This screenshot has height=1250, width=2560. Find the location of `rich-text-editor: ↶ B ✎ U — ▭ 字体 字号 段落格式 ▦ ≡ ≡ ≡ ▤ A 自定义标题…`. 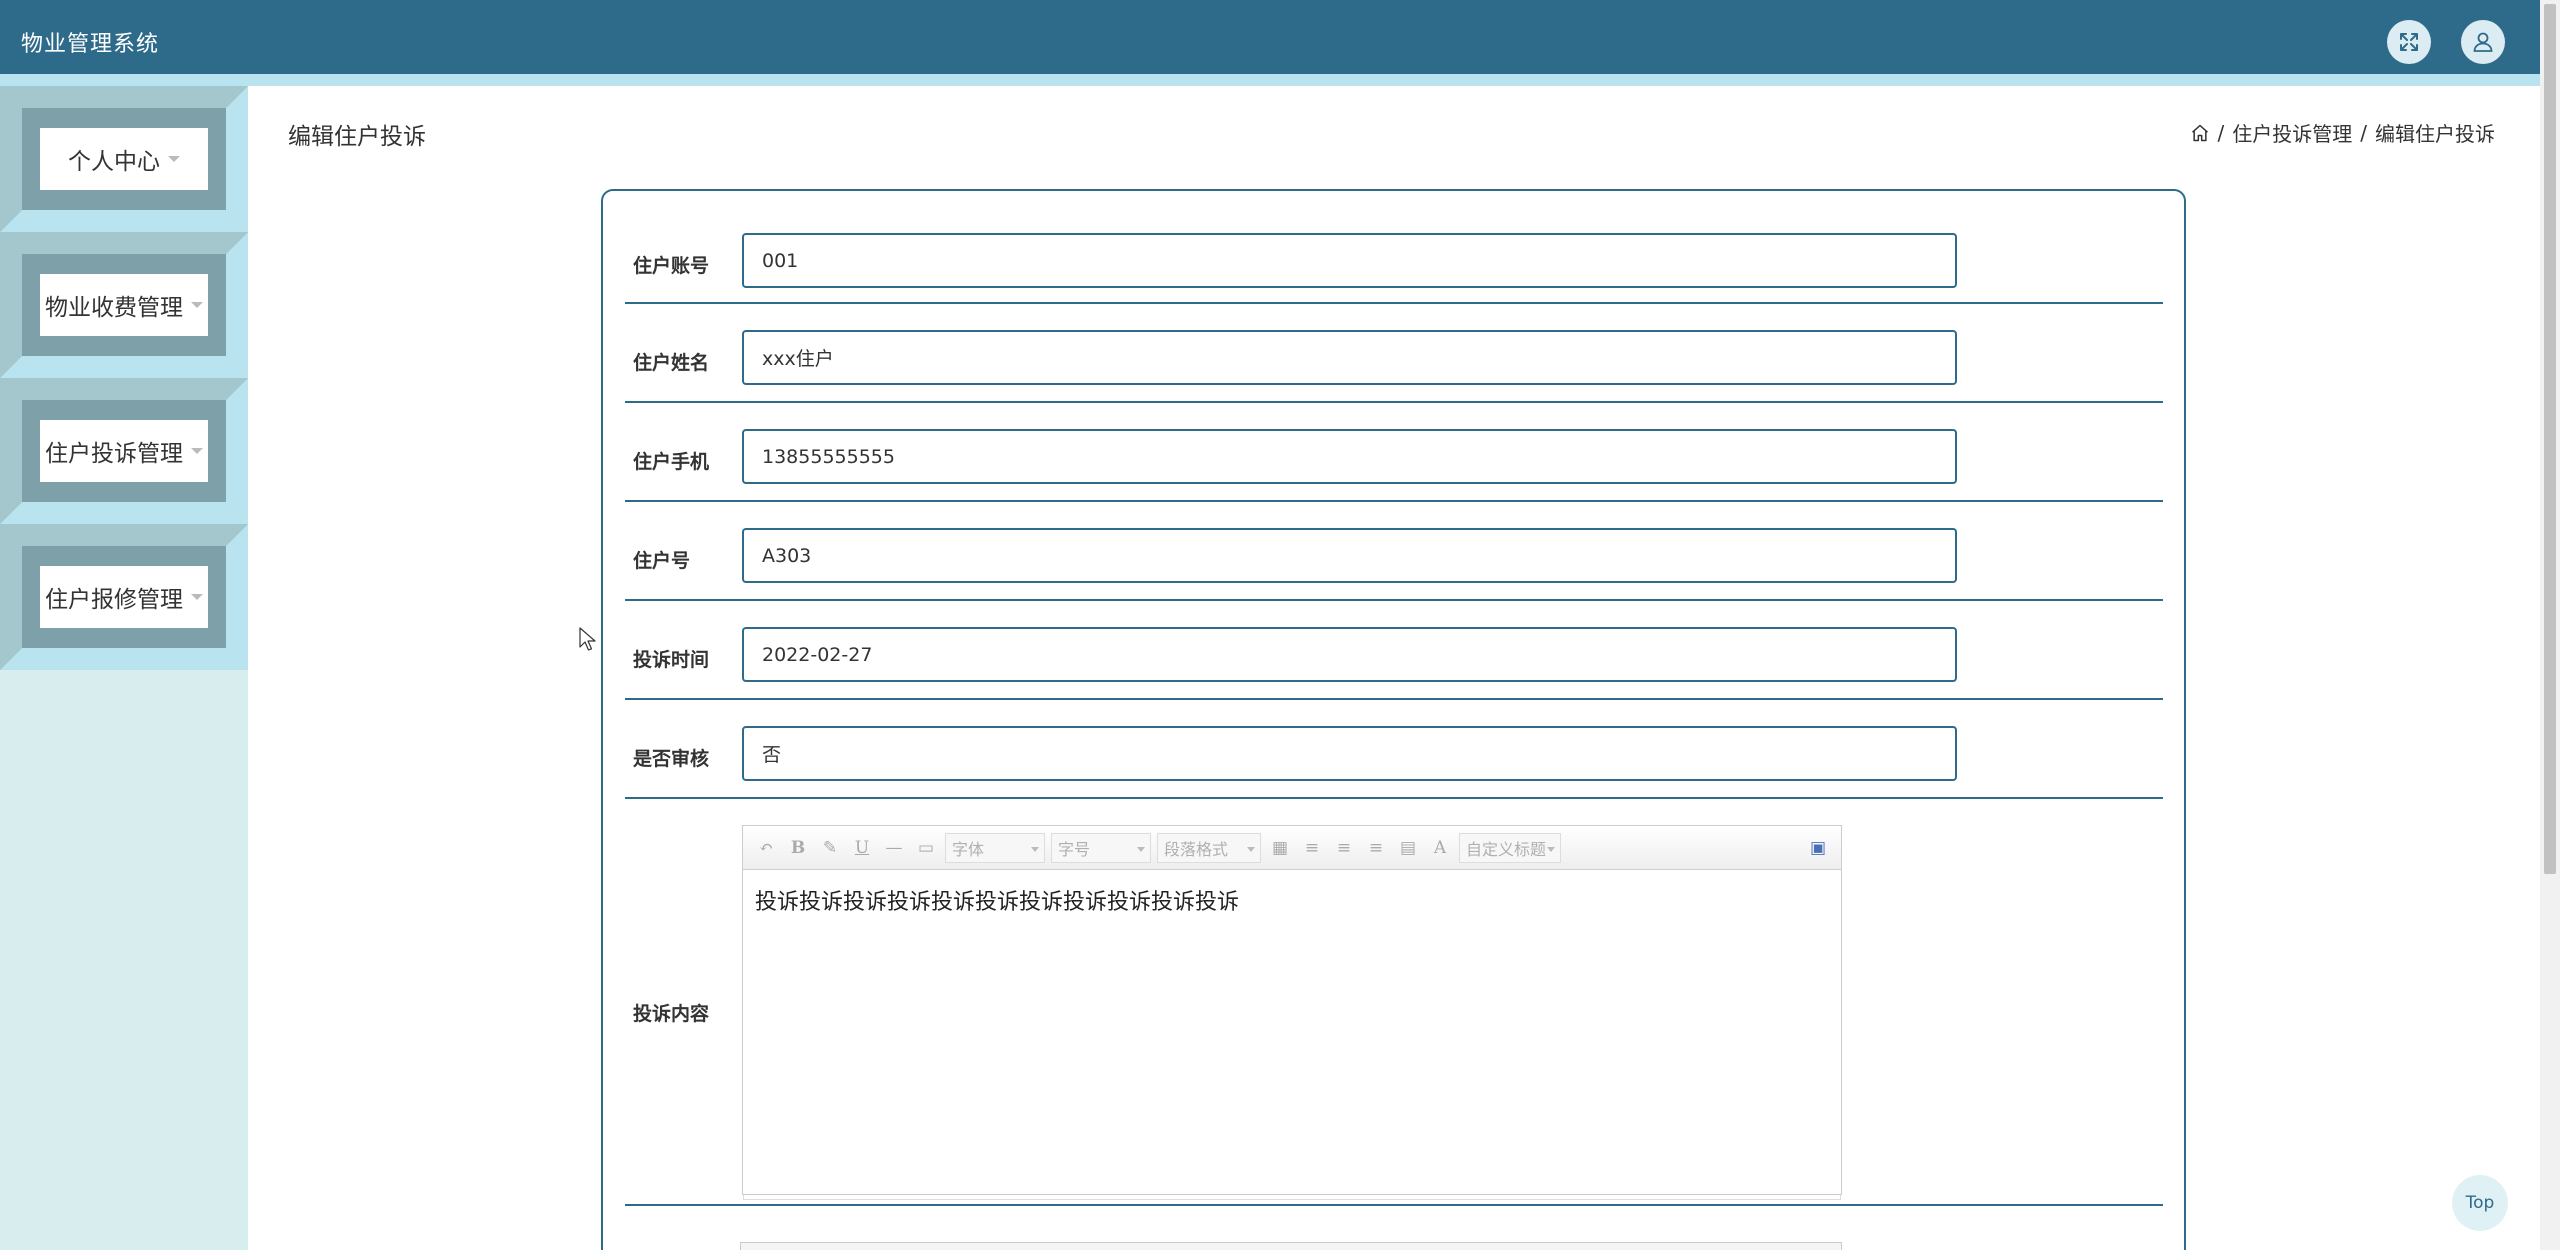

rich-text-editor: ↶ B ✎ U — ▭ 字体 字号 段落格式 ▦ ≡ ≡ ≡ ▤ A 自定义标题… is located at coordinates (1292, 1012).